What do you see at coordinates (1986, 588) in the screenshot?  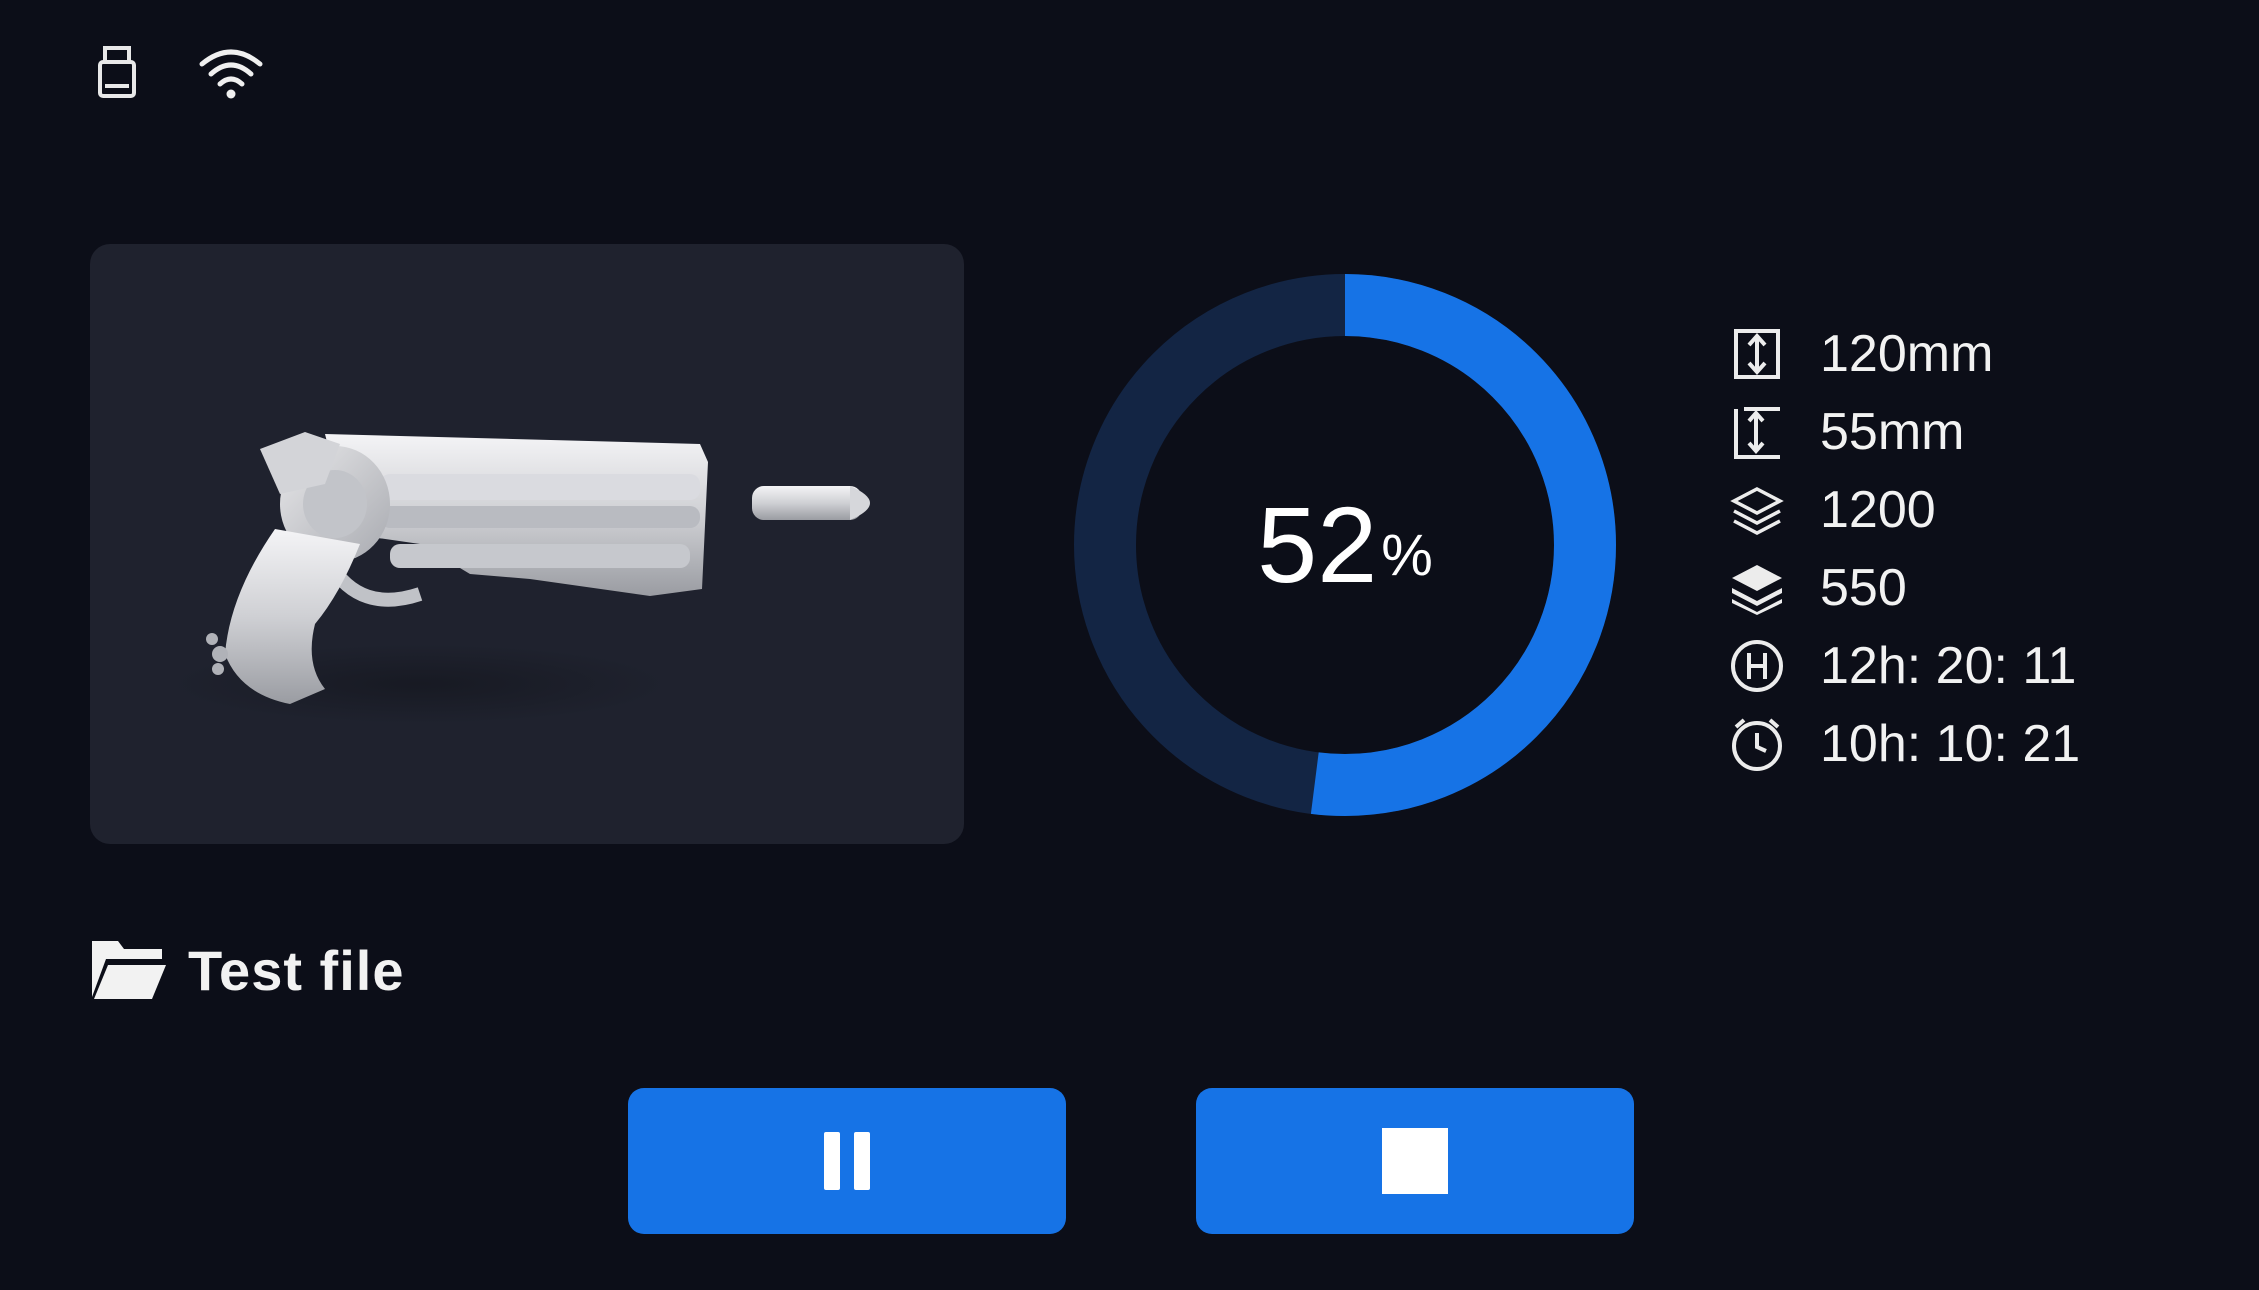 I see `stat-current-layer: 550` at bounding box center [1986, 588].